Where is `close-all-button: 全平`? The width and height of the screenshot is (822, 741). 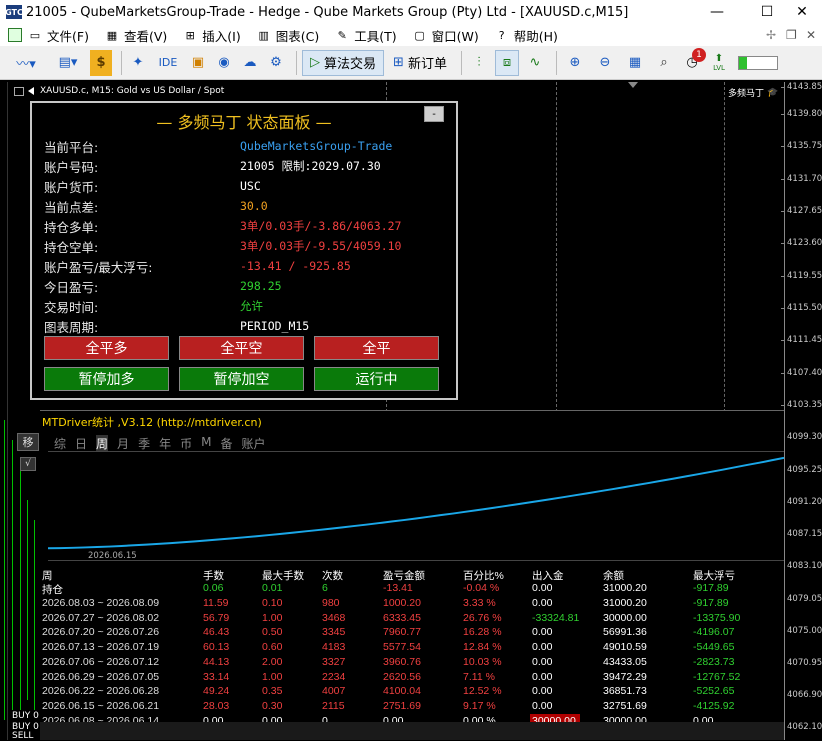
close-all-button: 全平 is located at coordinates (376, 348).